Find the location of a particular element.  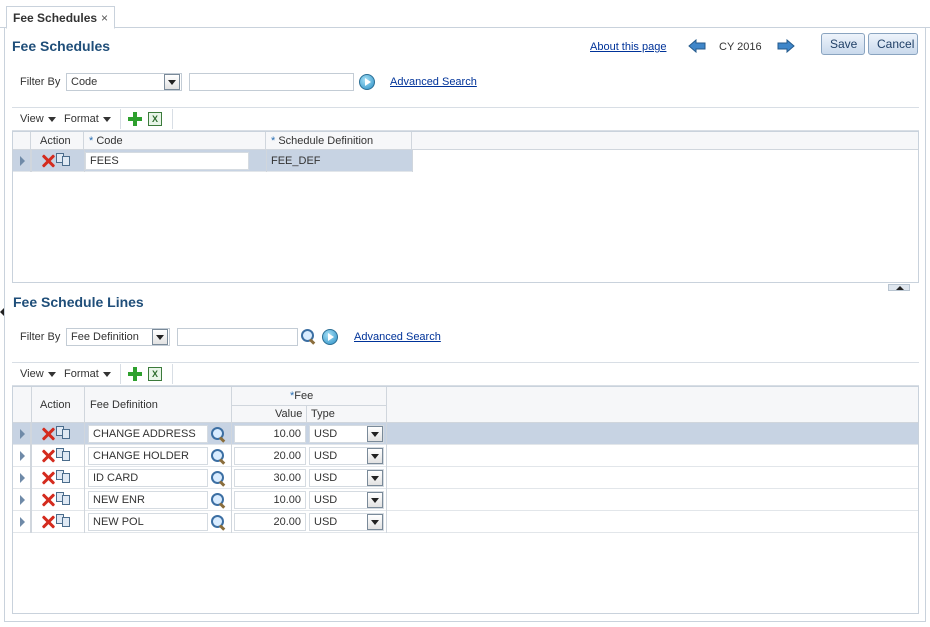

table-row: FEES FEE_DEF is located at coordinates (212, 161).